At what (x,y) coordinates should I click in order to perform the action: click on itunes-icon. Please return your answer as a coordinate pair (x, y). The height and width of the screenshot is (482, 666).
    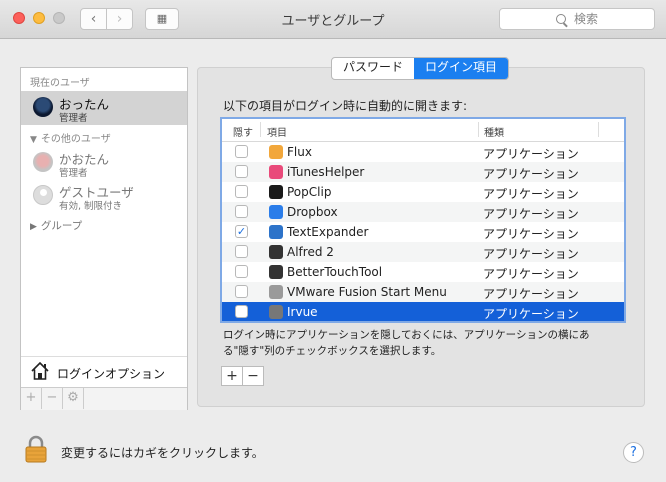
    Looking at the image, I should click on (276, 172).